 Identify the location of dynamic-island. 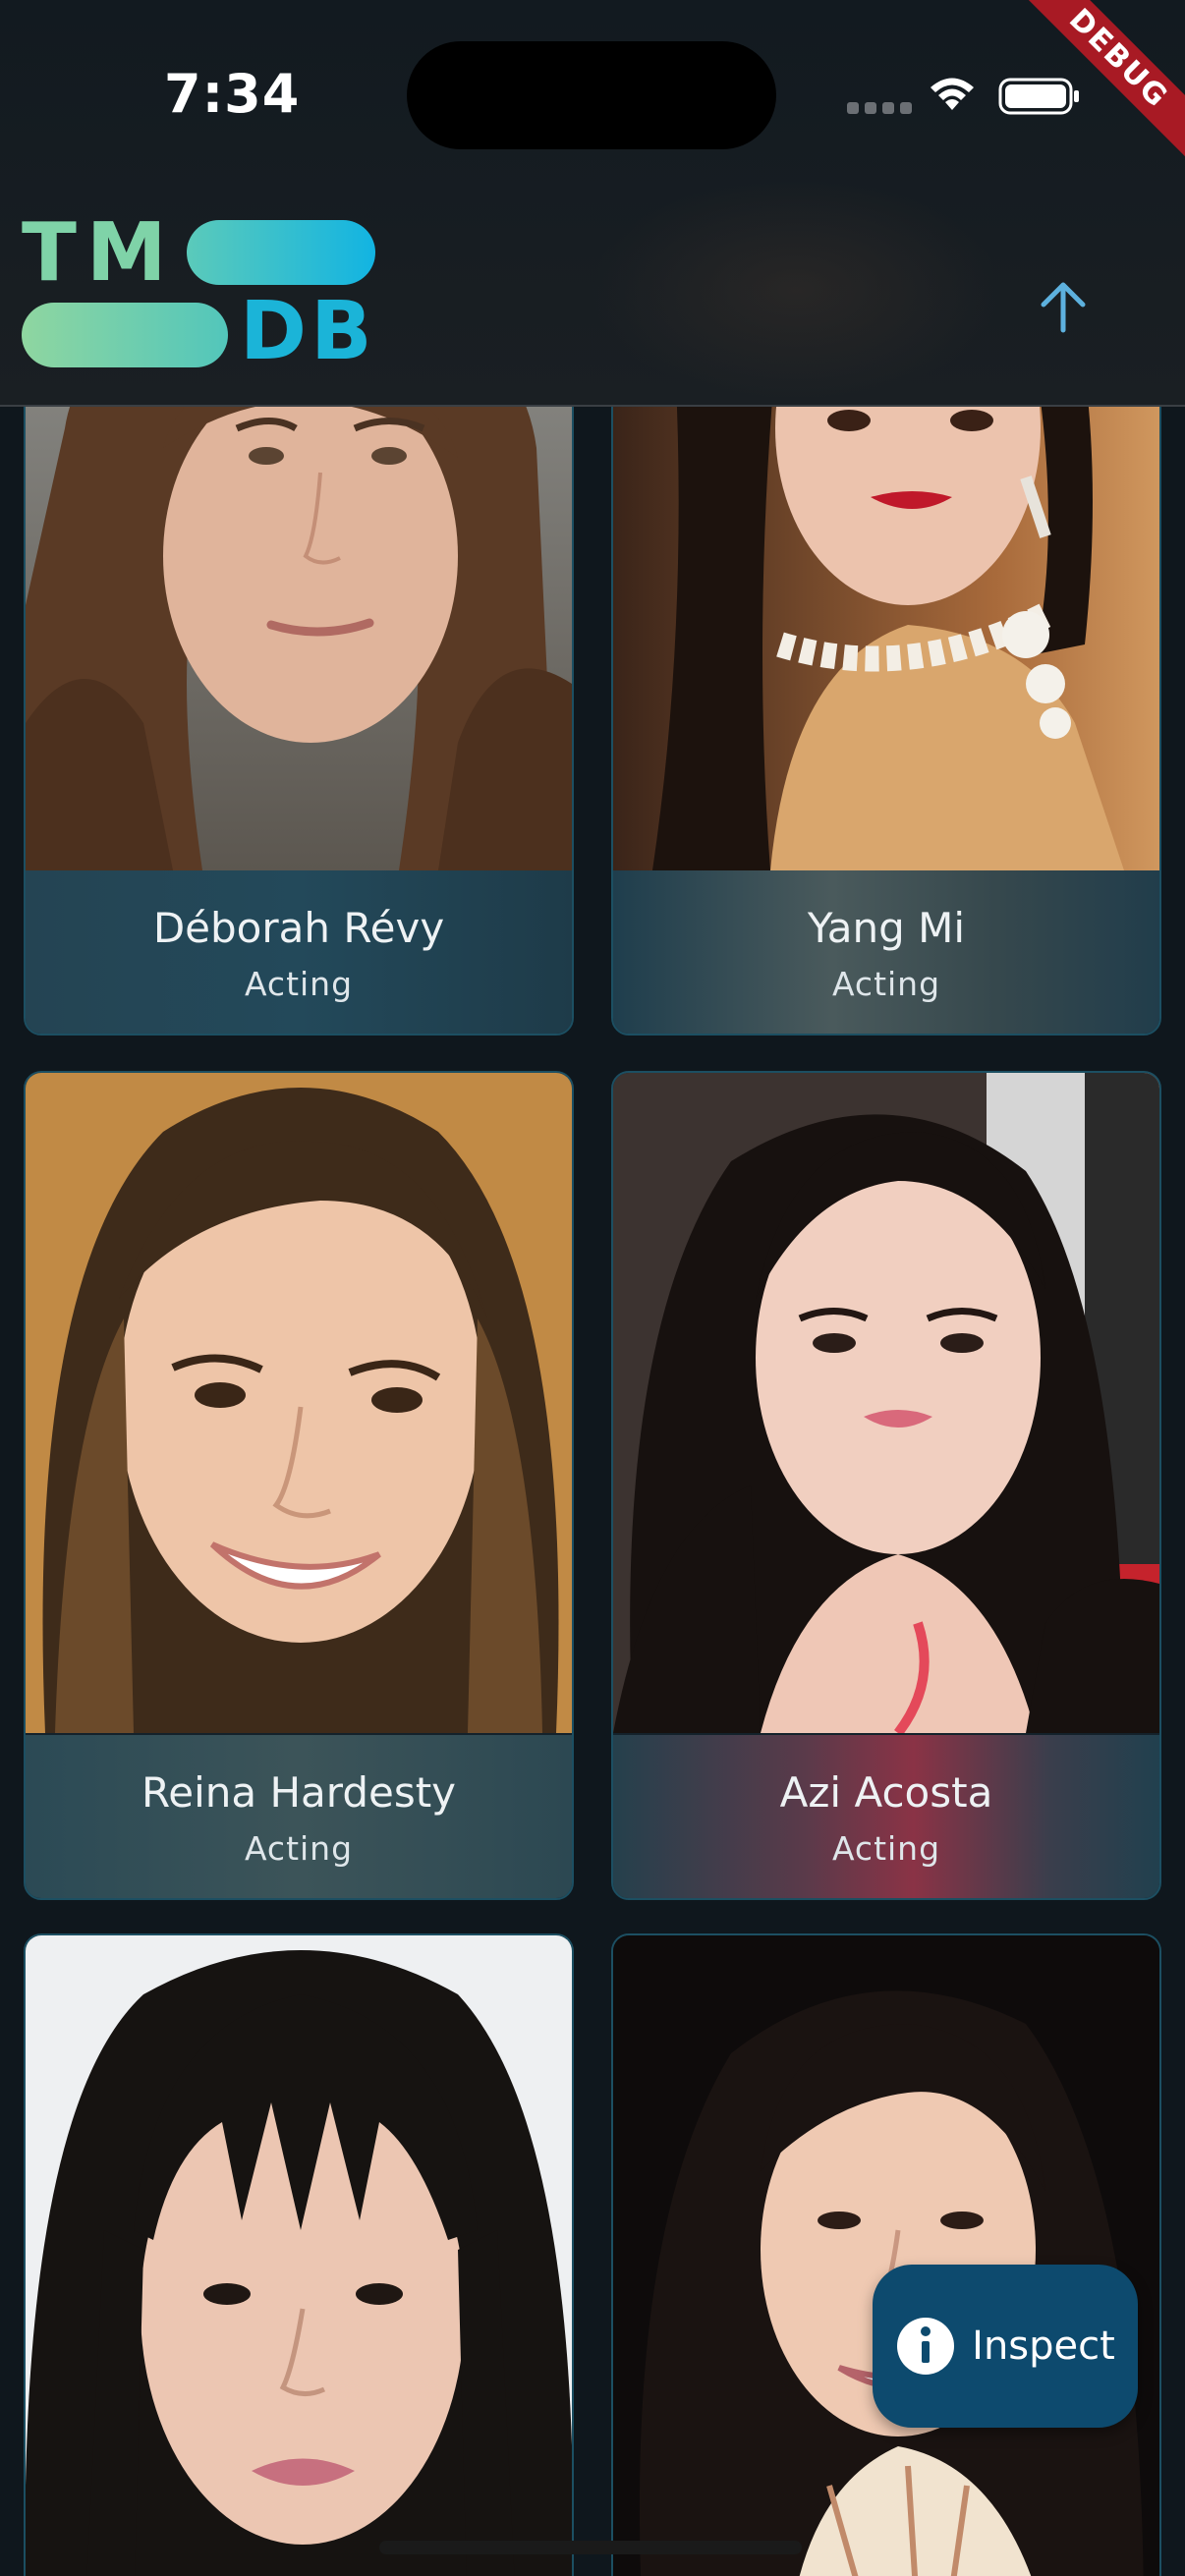
(592, 95).